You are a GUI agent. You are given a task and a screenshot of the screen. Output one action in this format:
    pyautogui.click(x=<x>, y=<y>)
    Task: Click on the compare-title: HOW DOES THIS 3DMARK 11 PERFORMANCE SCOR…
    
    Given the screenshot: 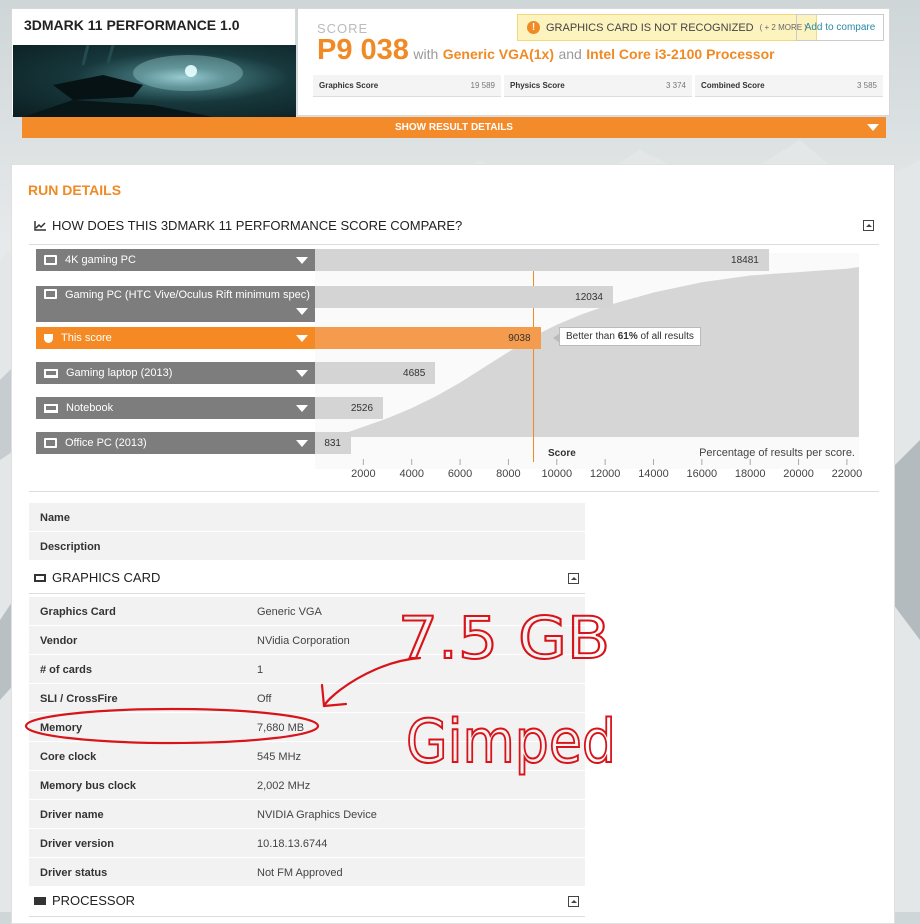 What is the action you would take?
    pyautogui.click(x=257, y=225)
    